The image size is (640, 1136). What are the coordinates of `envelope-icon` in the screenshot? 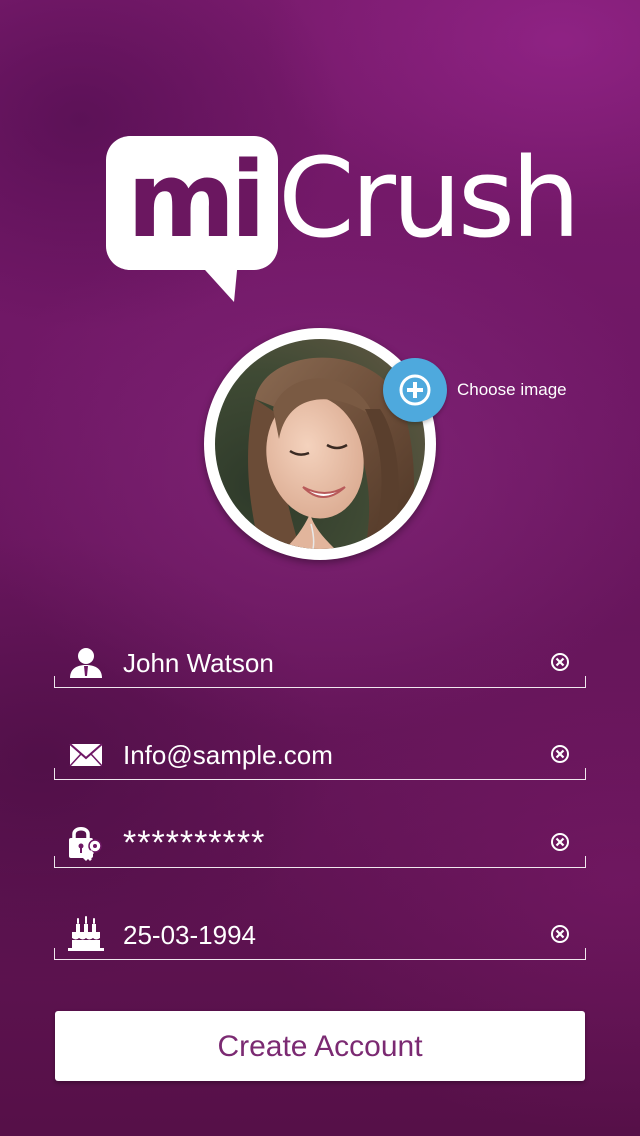 It's located at (86, 755).